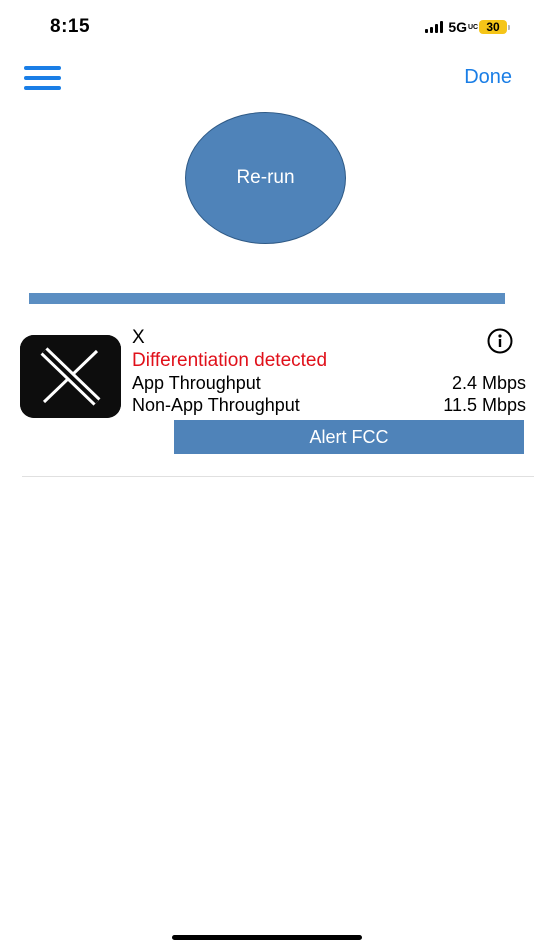 Image resolution: width=534 pixels, height=950 pixels. Describe the element at coordinates (267, 937) in the screenshot. I see `home-indicator` at that location.